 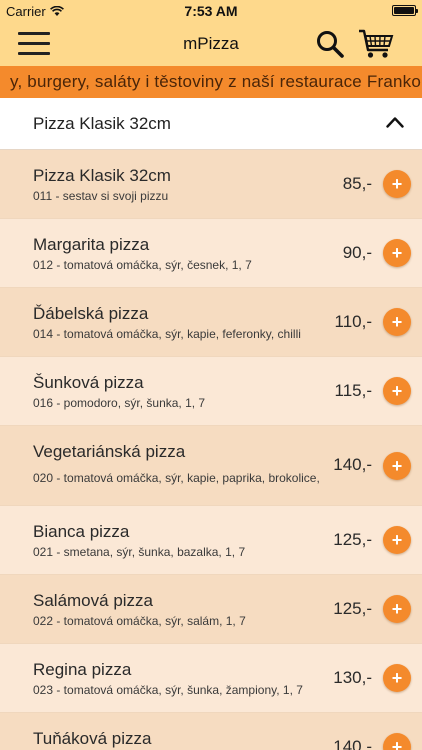 What do you see at coordinates (92, 738) in the screenshot?
I see `item-name: Tuňáková pizza` at bounding box center [92, 738].